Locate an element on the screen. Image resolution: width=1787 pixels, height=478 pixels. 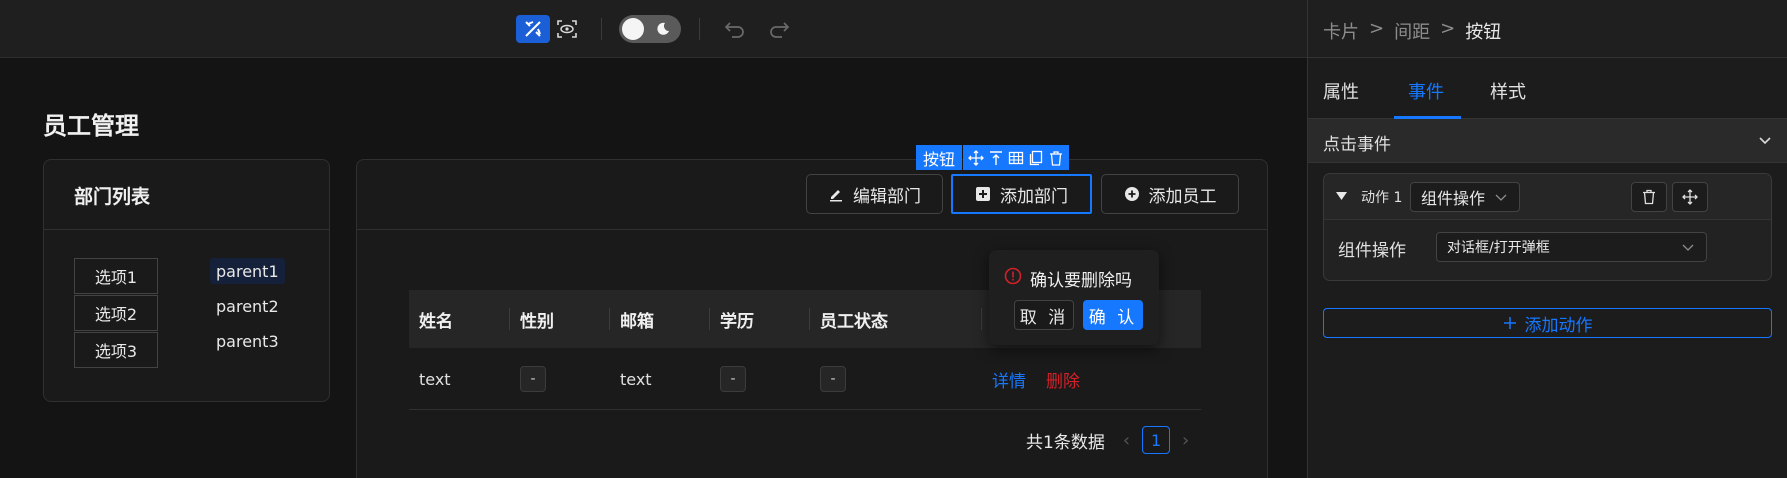
component-action-select: 对话框/打开弹框 is located at coordinates (1571, 247).